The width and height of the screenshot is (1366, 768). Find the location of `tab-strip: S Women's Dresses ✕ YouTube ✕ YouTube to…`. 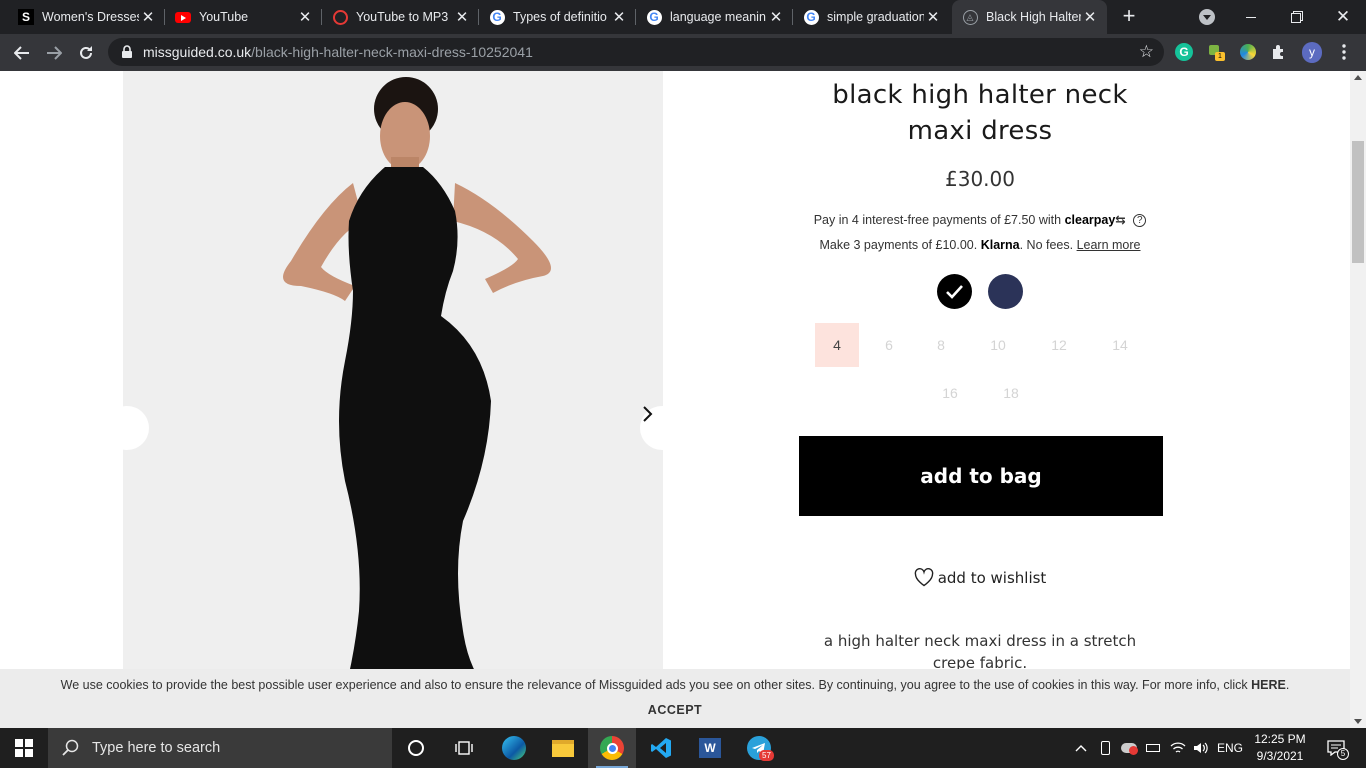

tab-strip: S Women's Dresses ✕ YouTube ✕ YouTube to… is located at coordinates (683, 17).